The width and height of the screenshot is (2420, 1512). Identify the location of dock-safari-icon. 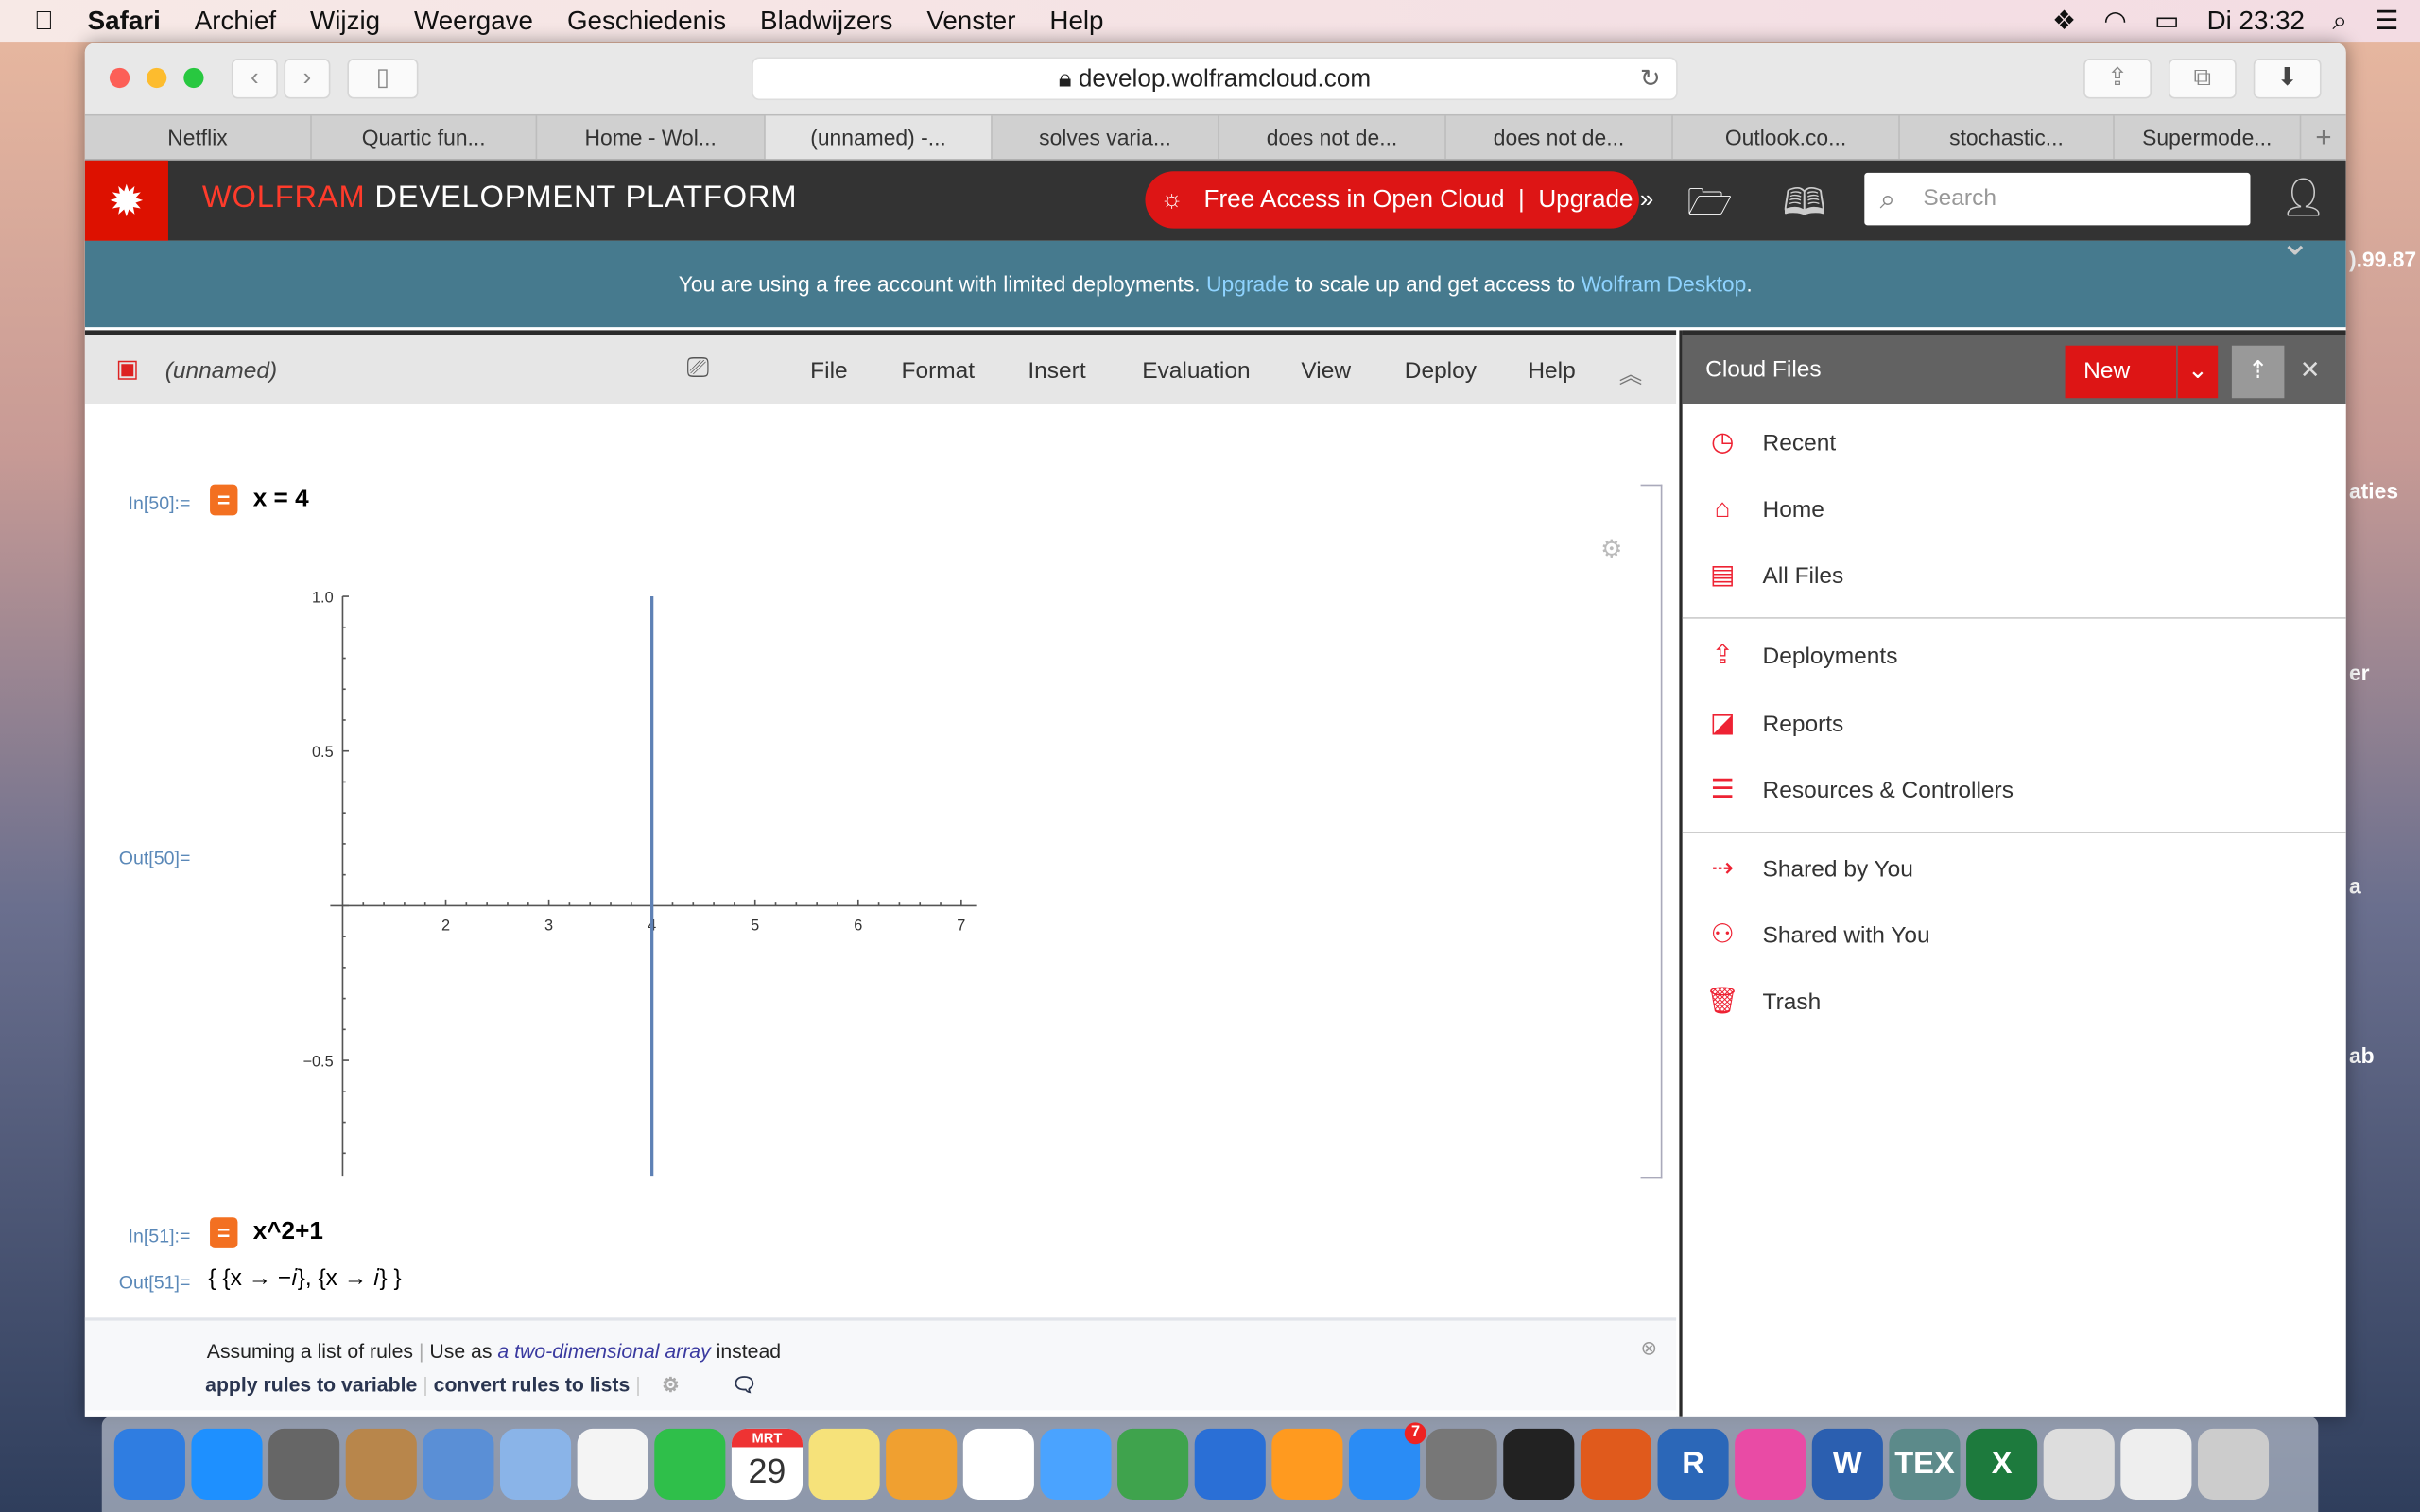
(227, 1464).